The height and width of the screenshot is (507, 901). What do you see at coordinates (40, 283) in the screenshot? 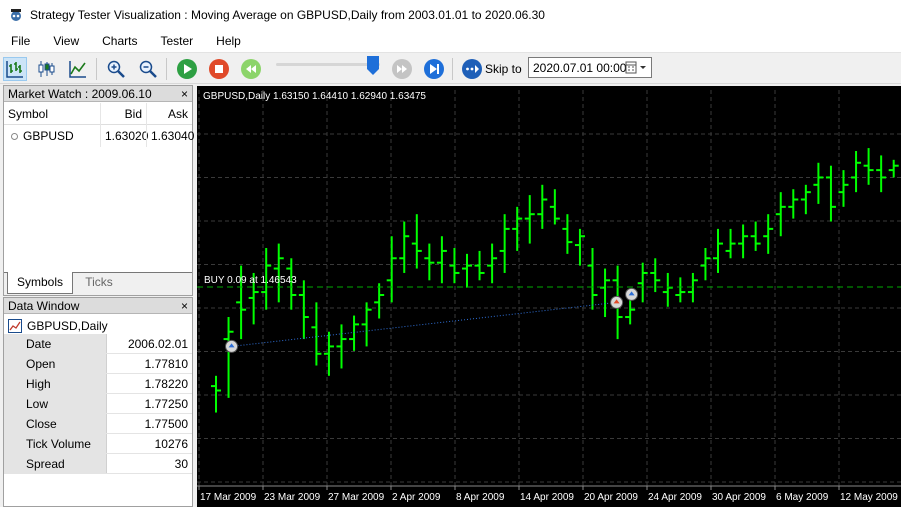
I see `tab-symbols: Symbols` at bounding box center [40, 283].